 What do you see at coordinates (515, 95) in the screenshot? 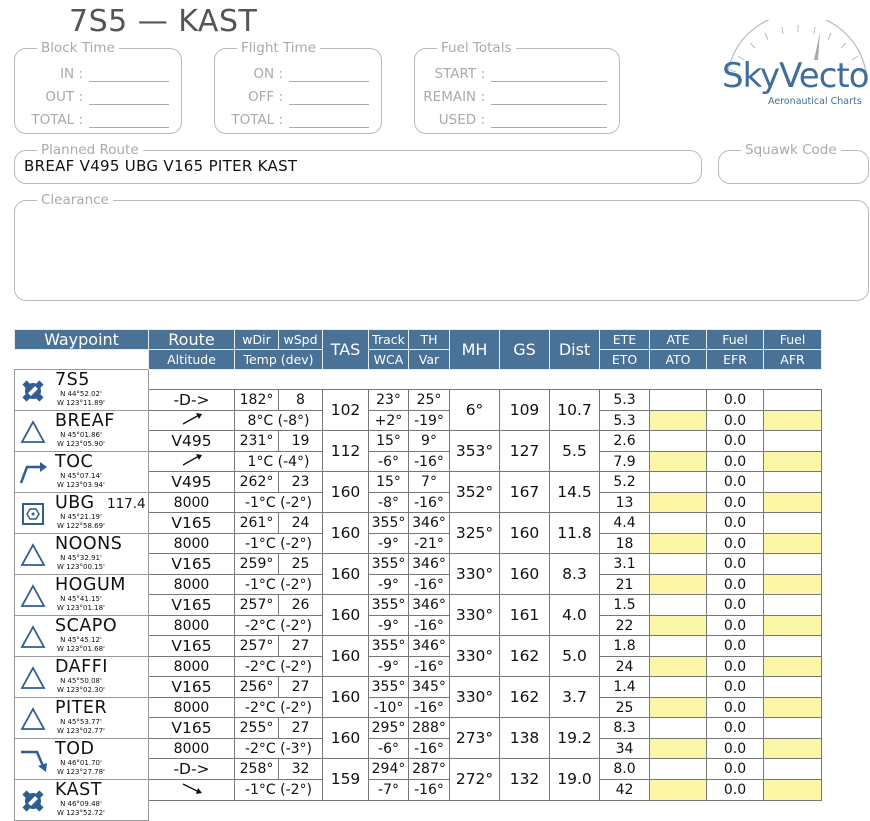
I see `fuel-remain-row: REMAIN :` at bounding box center [515, 95].